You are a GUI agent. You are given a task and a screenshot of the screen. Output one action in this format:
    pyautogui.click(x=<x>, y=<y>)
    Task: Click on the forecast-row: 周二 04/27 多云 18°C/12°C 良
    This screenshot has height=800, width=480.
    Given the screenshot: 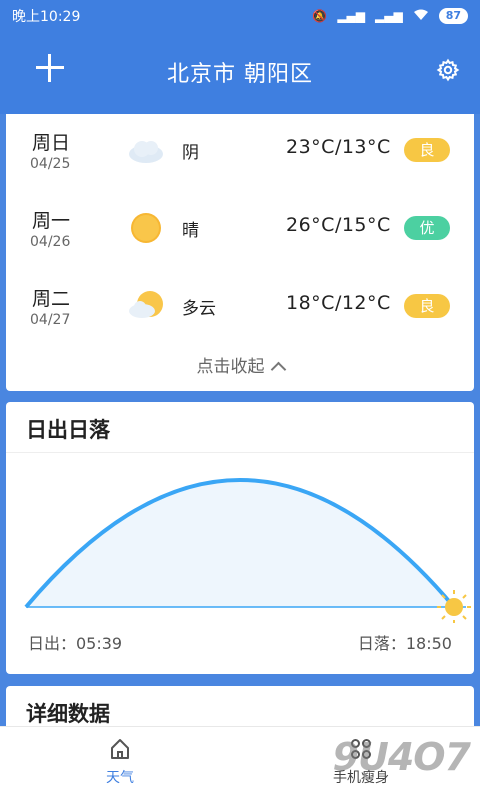 What is the action you would take?
    pyautogui.click(x=240, y=309)
    